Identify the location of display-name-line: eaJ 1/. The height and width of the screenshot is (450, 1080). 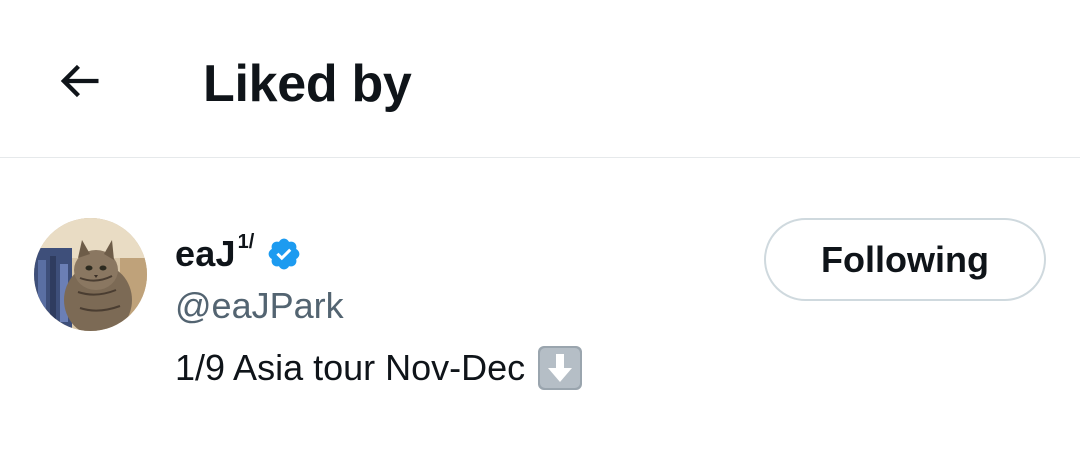
(238, 253).